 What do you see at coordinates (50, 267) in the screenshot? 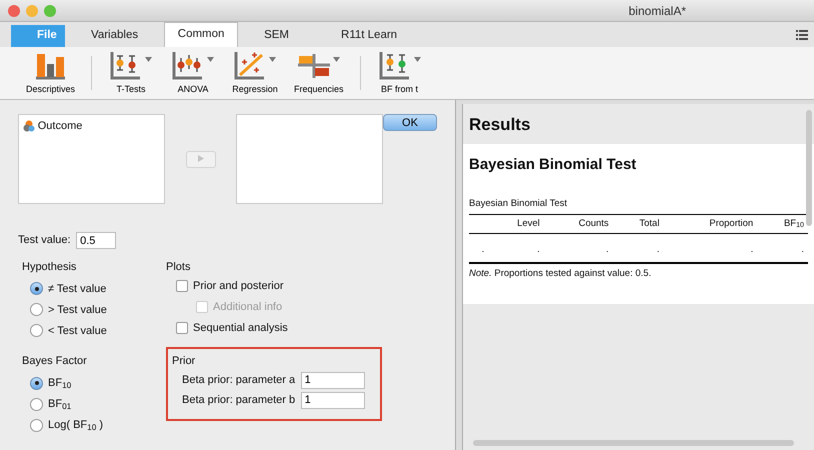
I see `group-title: Hypothesis` at bounding box center [50, 267].